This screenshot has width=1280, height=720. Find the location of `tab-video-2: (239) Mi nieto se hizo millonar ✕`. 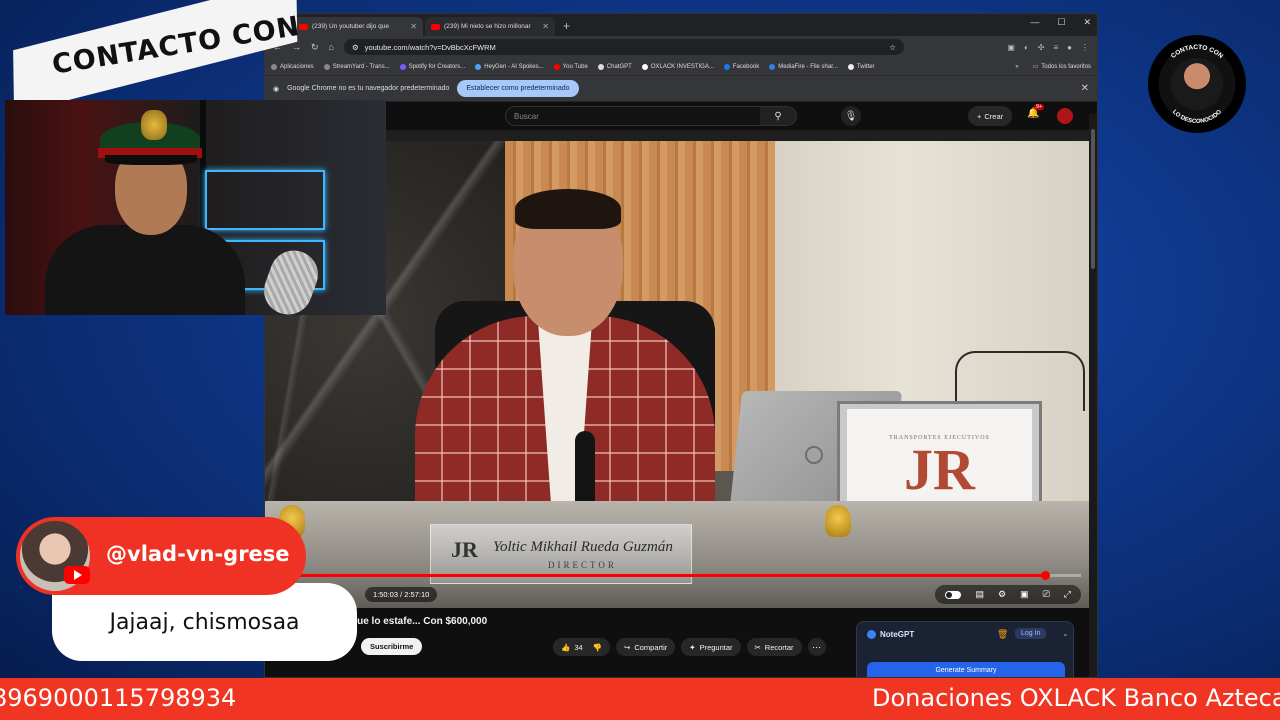

tab-video-2: (239) Mi nieto se hizo millonar ✕ is located at coordinates (490, 26).